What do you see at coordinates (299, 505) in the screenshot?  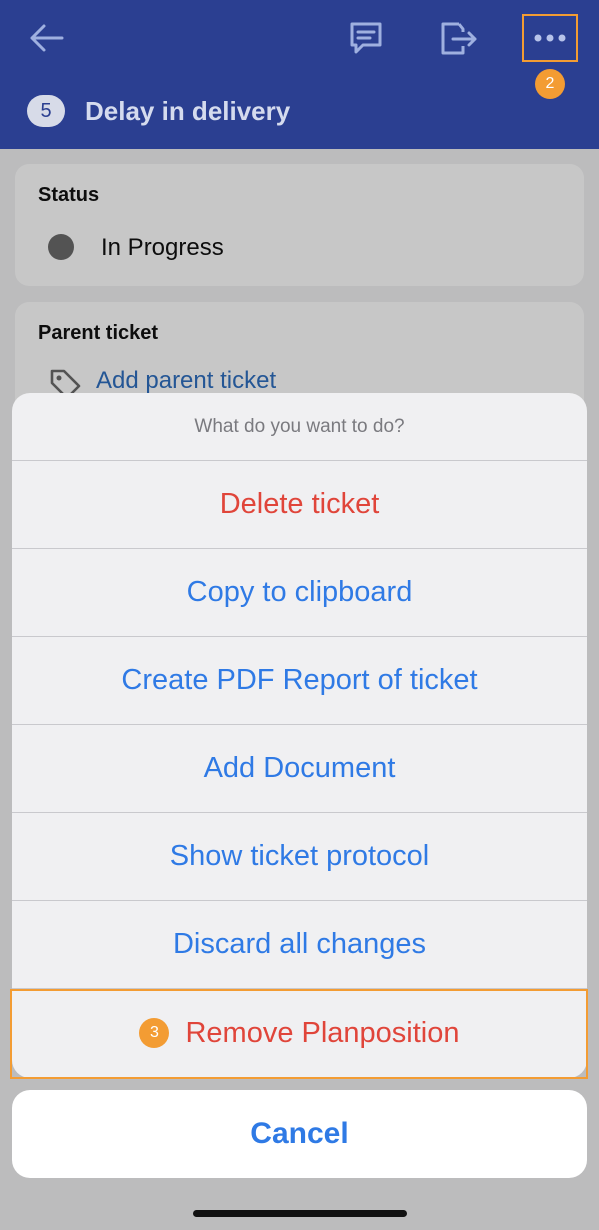 I see `delete-ticket-button: Delete ticket` at bounding box center [299, 505].